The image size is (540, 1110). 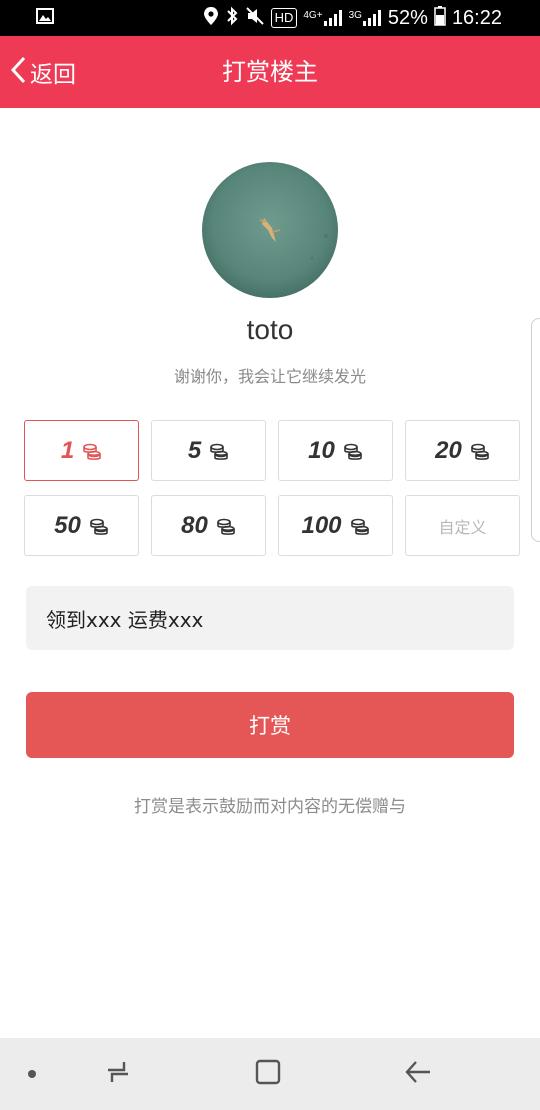 I want to click on net-type-4g: 4G+, so click(x=313, y=15).